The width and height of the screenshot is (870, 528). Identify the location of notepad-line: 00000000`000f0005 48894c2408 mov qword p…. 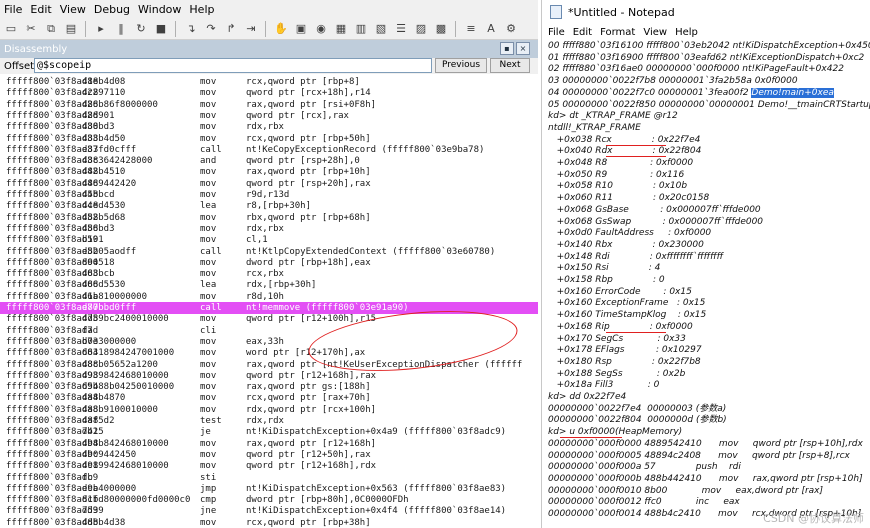
(699, 456).